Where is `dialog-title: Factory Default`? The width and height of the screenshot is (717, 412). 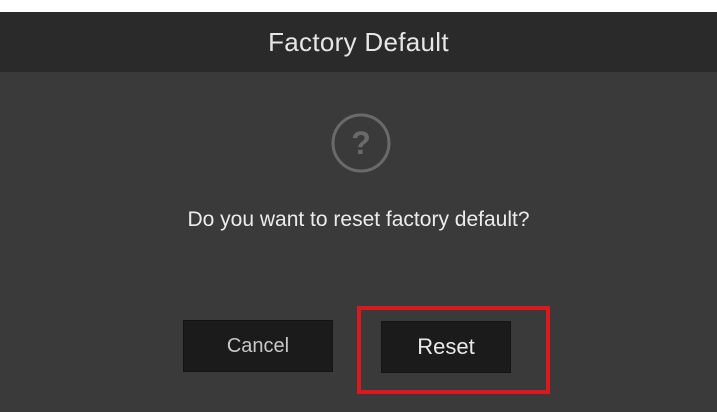
dialog-title: Factory Default is located at coordinates (358, 41).